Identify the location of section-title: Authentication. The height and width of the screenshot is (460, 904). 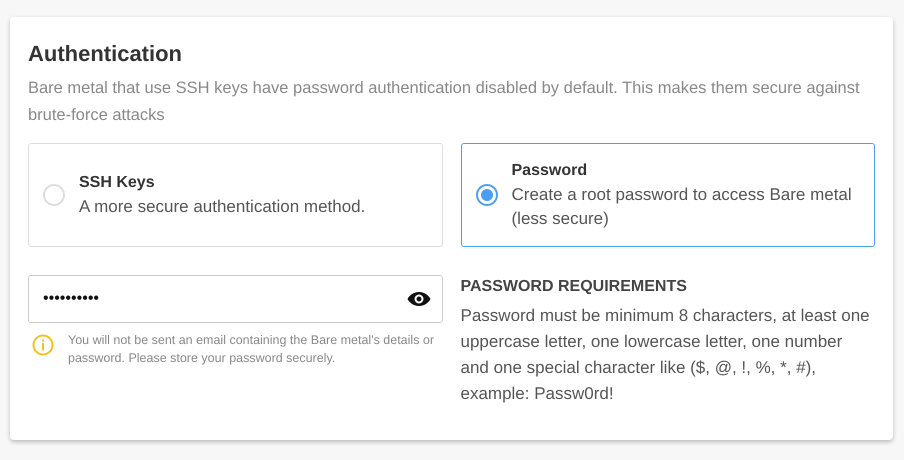
(105, 54).